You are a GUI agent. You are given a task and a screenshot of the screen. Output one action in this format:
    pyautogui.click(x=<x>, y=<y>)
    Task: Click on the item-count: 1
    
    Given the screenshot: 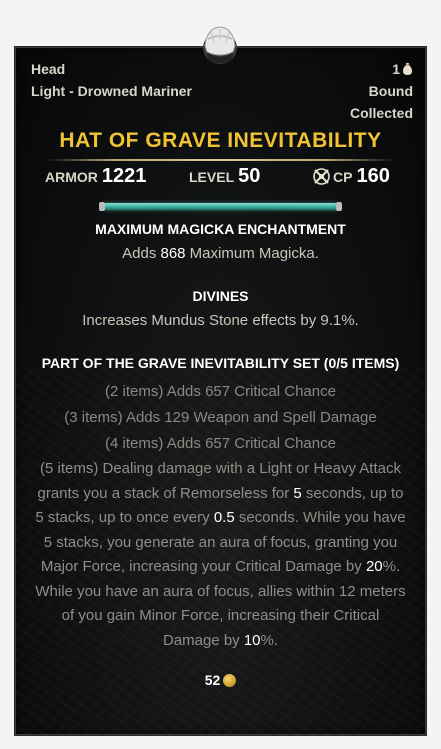 What is the action you would take?
    pyautogui.click(x=396, y=69)
    